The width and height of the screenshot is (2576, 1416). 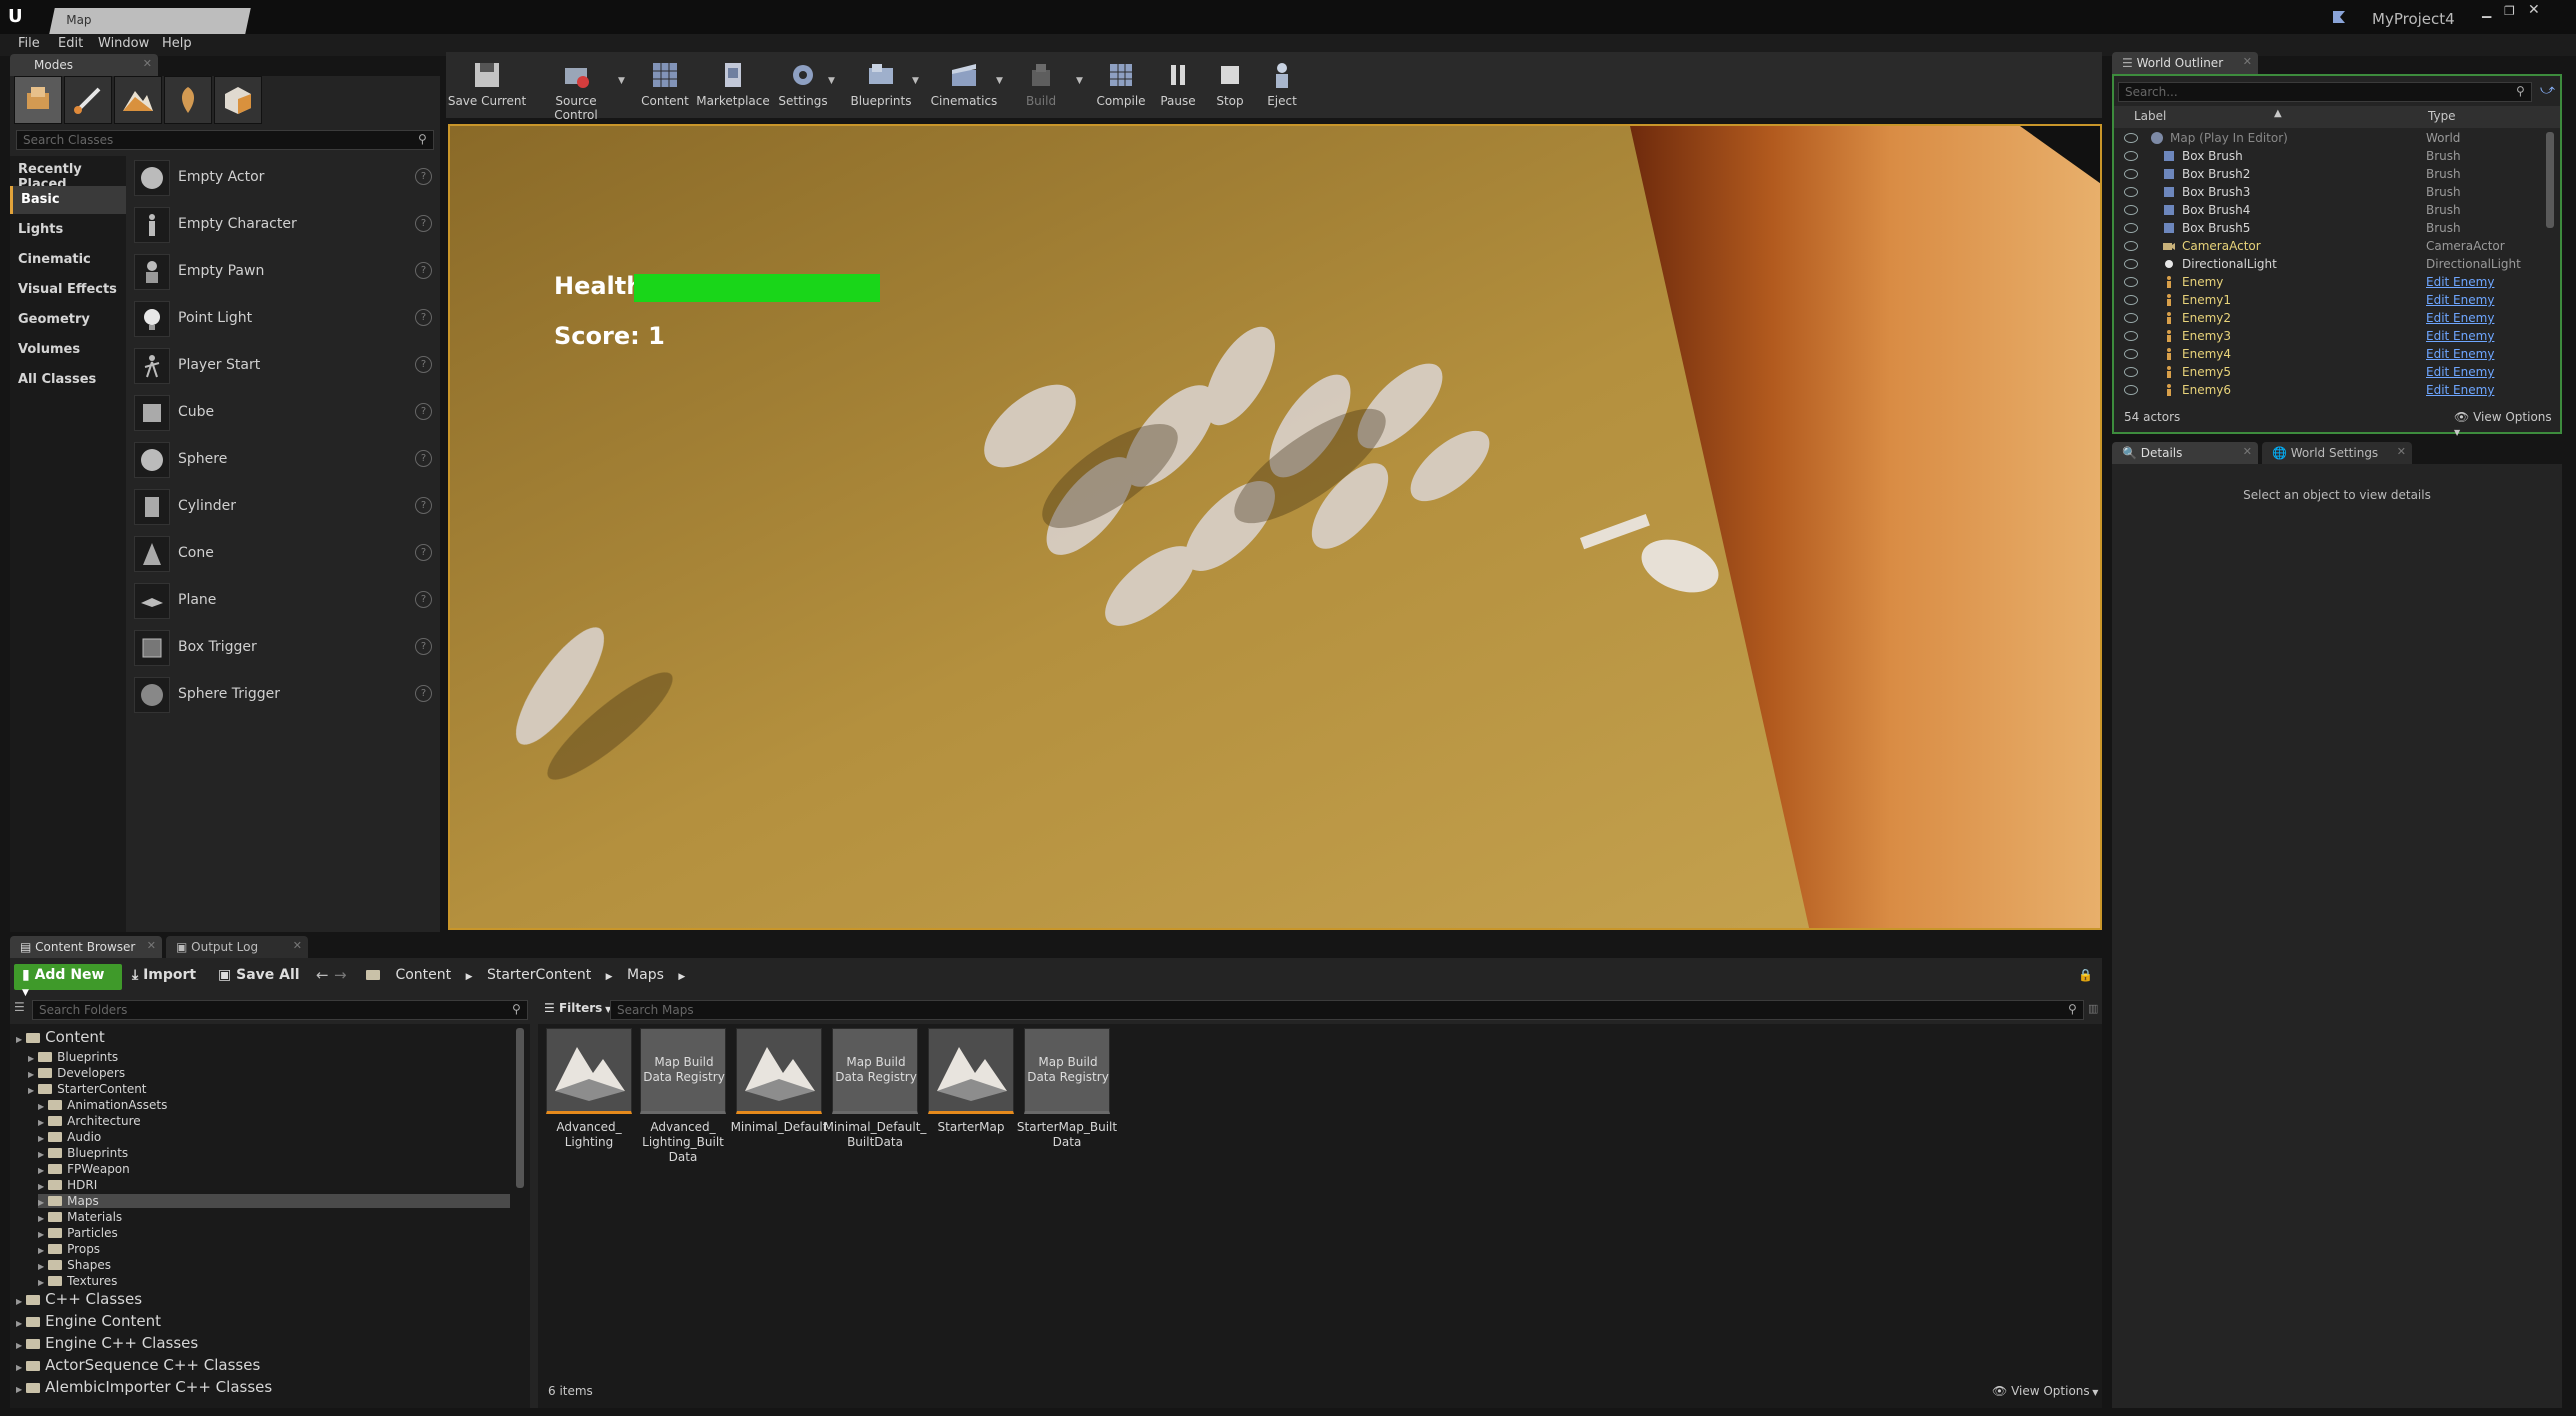 What do you see at coordinates (2334, 157) in the screenshot?
I see `outliner-row: Box Brush Brush` at bounding box center [2334, 157].